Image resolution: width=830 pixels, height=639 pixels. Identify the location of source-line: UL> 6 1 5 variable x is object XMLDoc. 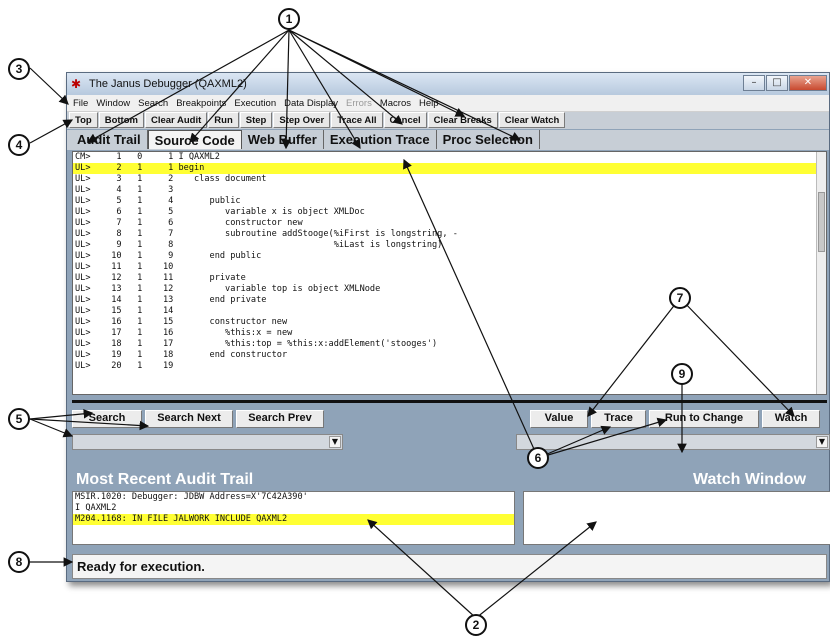
(445, 212).